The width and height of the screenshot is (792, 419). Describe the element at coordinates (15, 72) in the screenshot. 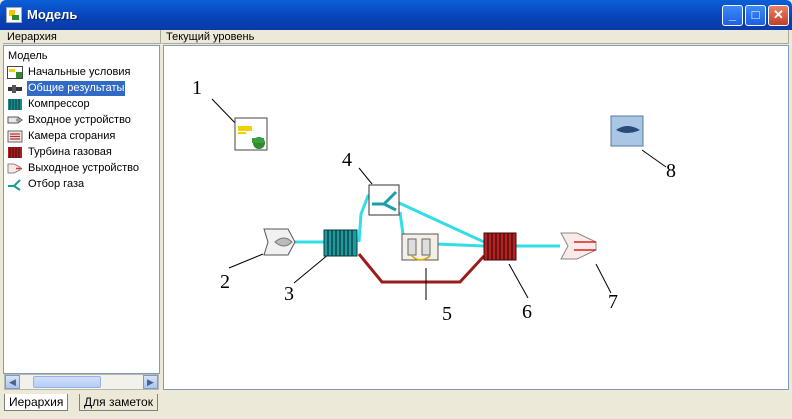

I see `initial-conditions-icon` at that location.